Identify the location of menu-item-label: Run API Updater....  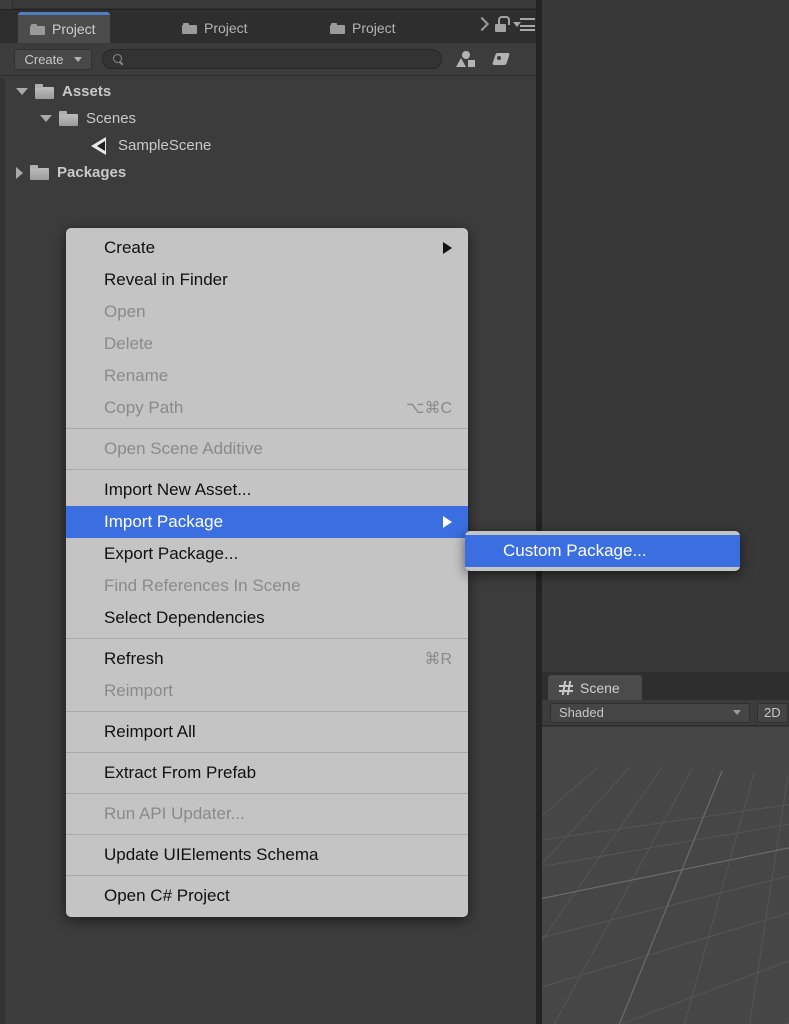
(174, 813).